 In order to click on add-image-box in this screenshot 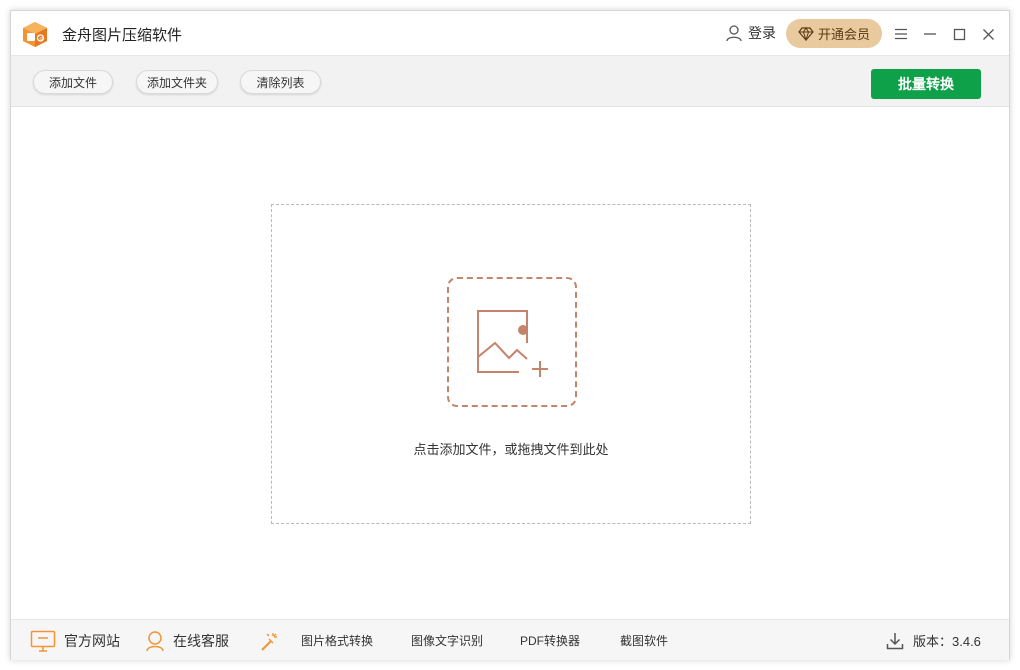, I will do `click(512, 342)`.